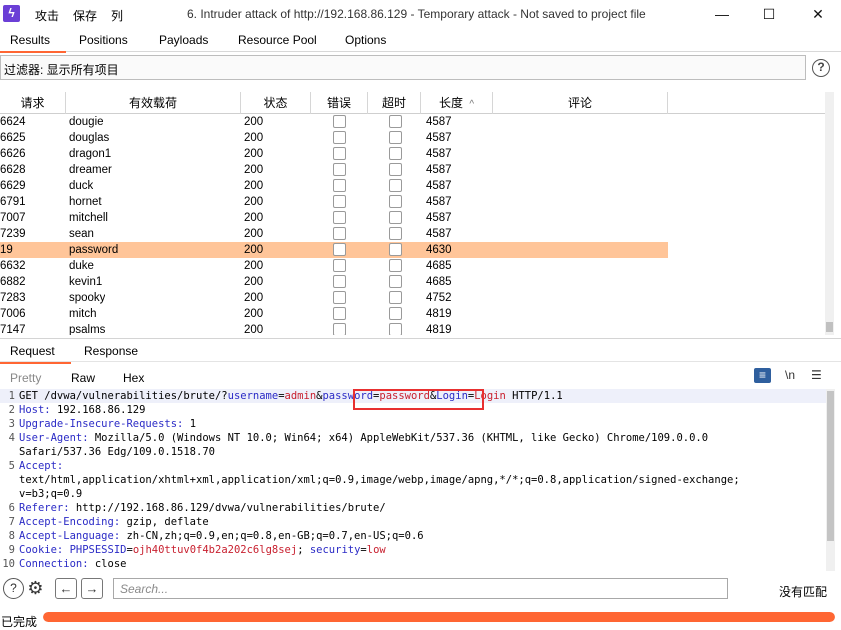  What do you see at coordinates (83, 381) in the screenshot?
I see `tab-raw: Raw` at bounding box center [83, 381].